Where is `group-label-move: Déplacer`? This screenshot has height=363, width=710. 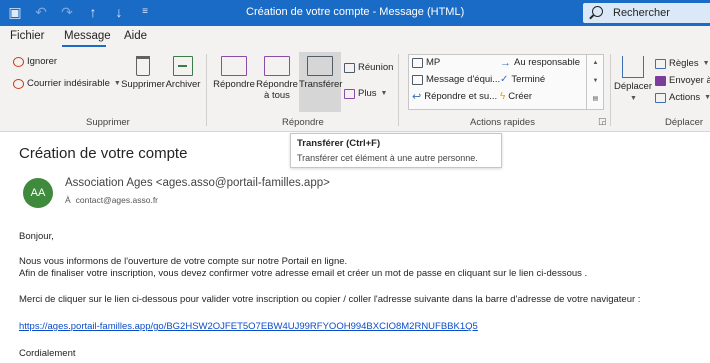
group-label-move: Déplacer is located at coordinates (684, 122).